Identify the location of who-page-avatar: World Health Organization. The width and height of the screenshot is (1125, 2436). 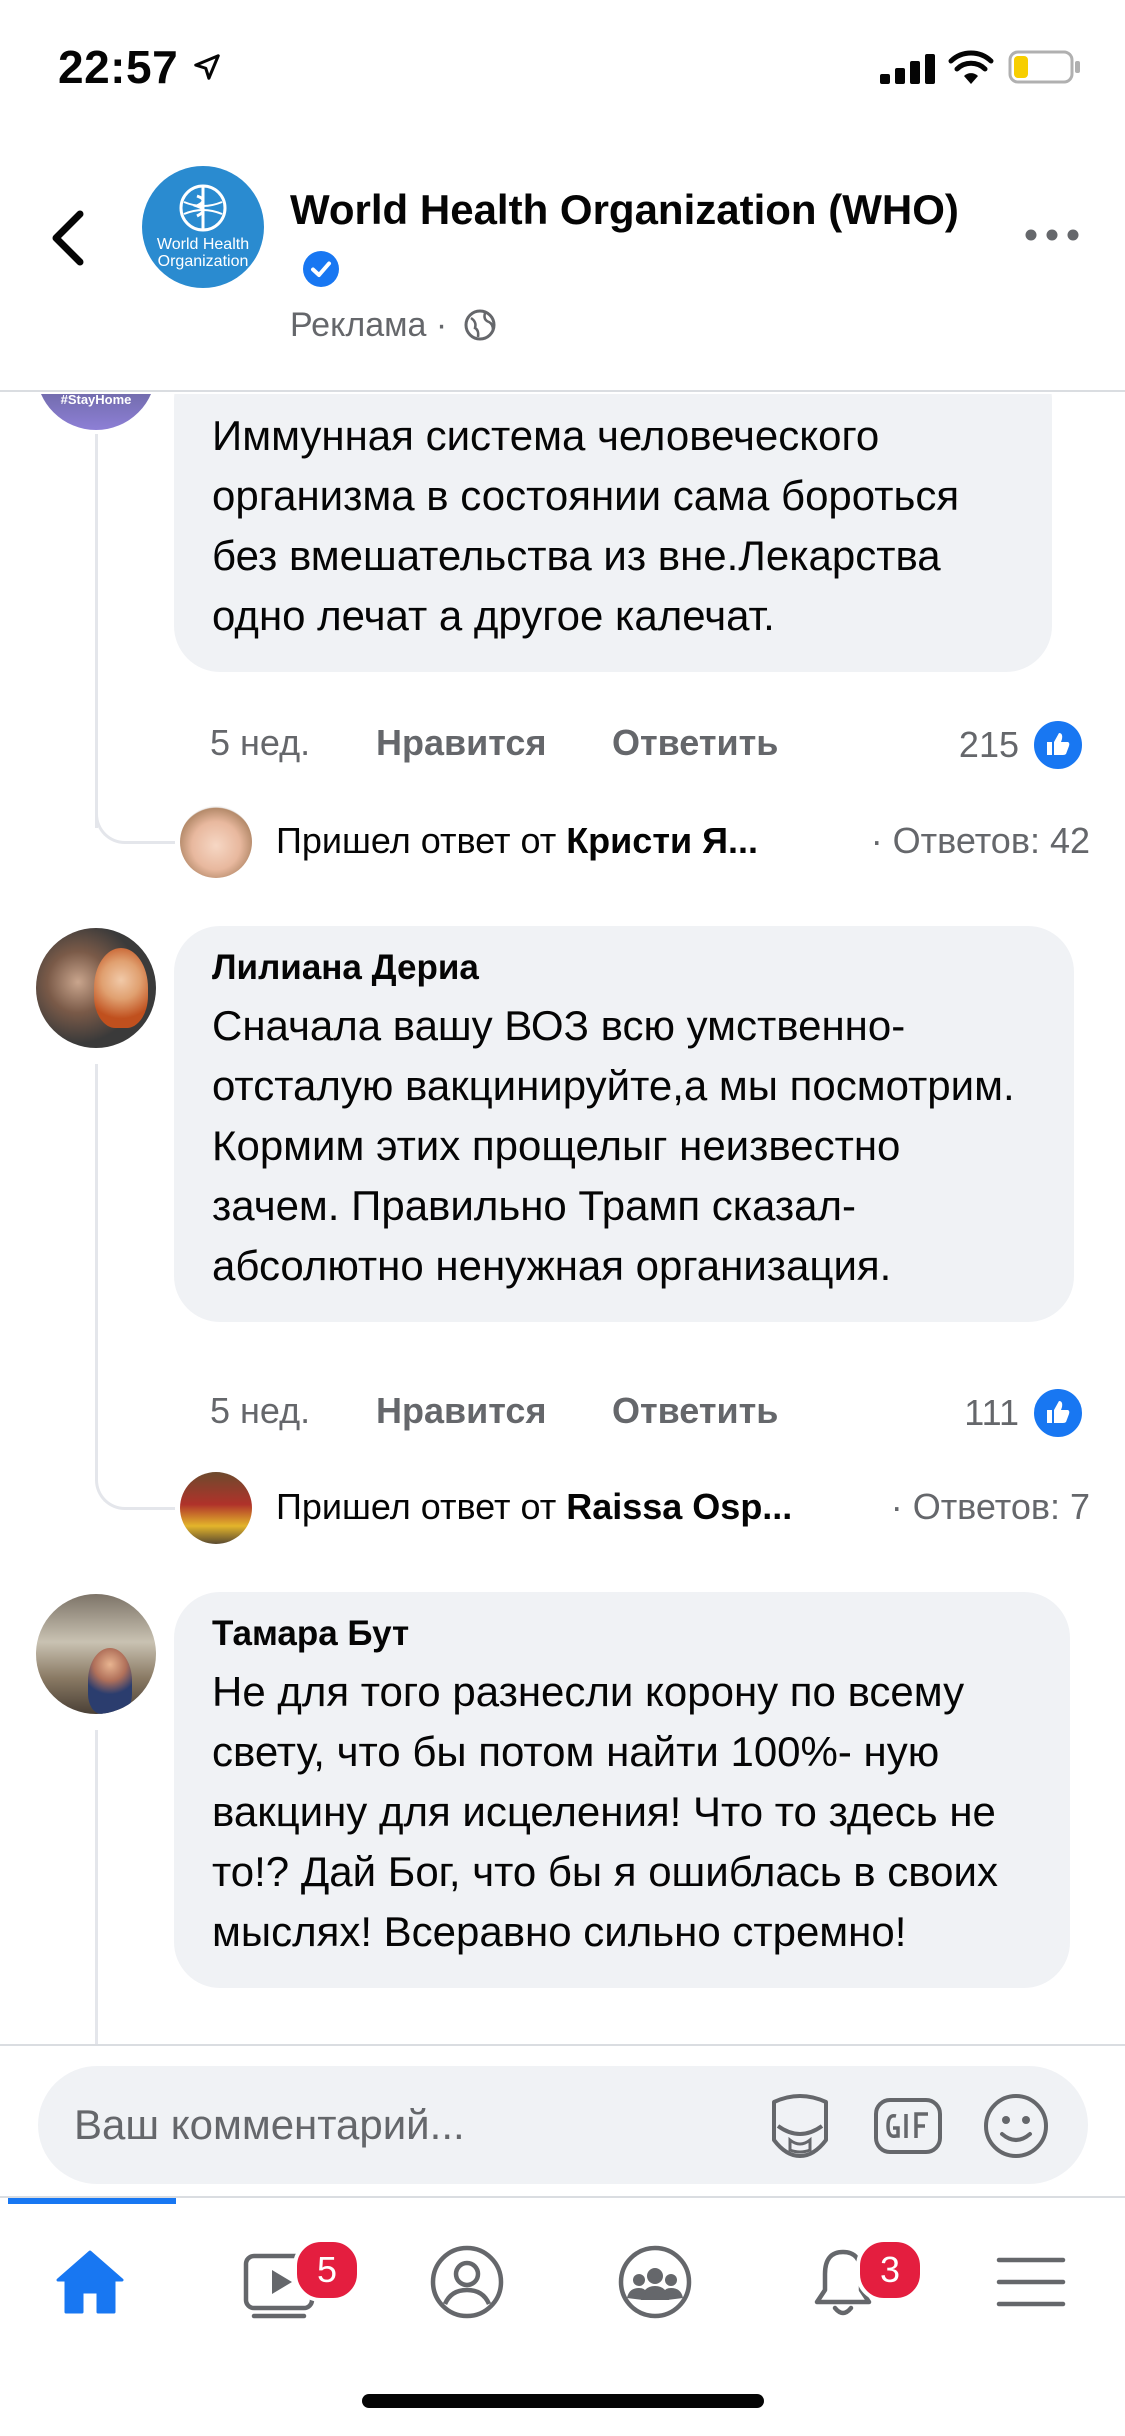
(203, 227).